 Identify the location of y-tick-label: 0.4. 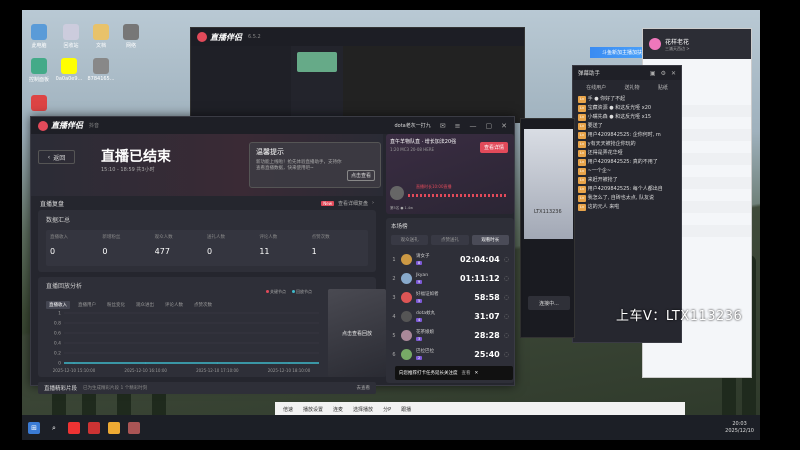
(57, 344).